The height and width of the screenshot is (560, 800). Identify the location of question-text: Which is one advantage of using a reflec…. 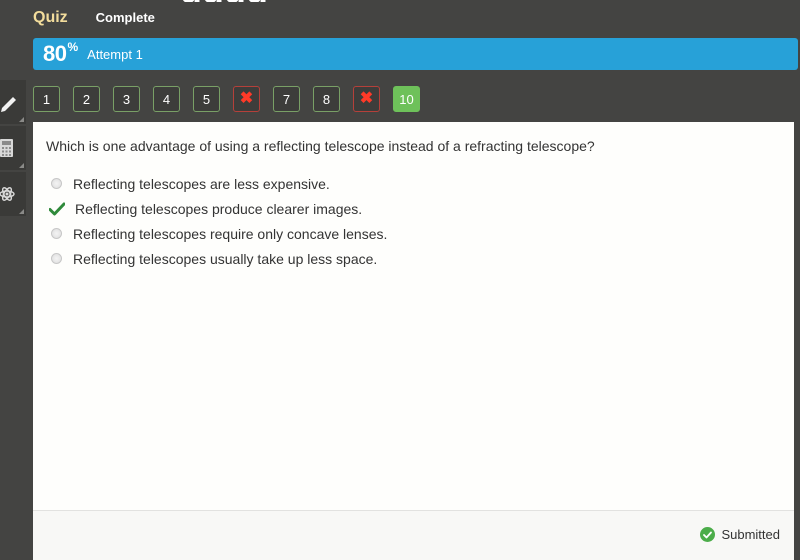
(320, 146).